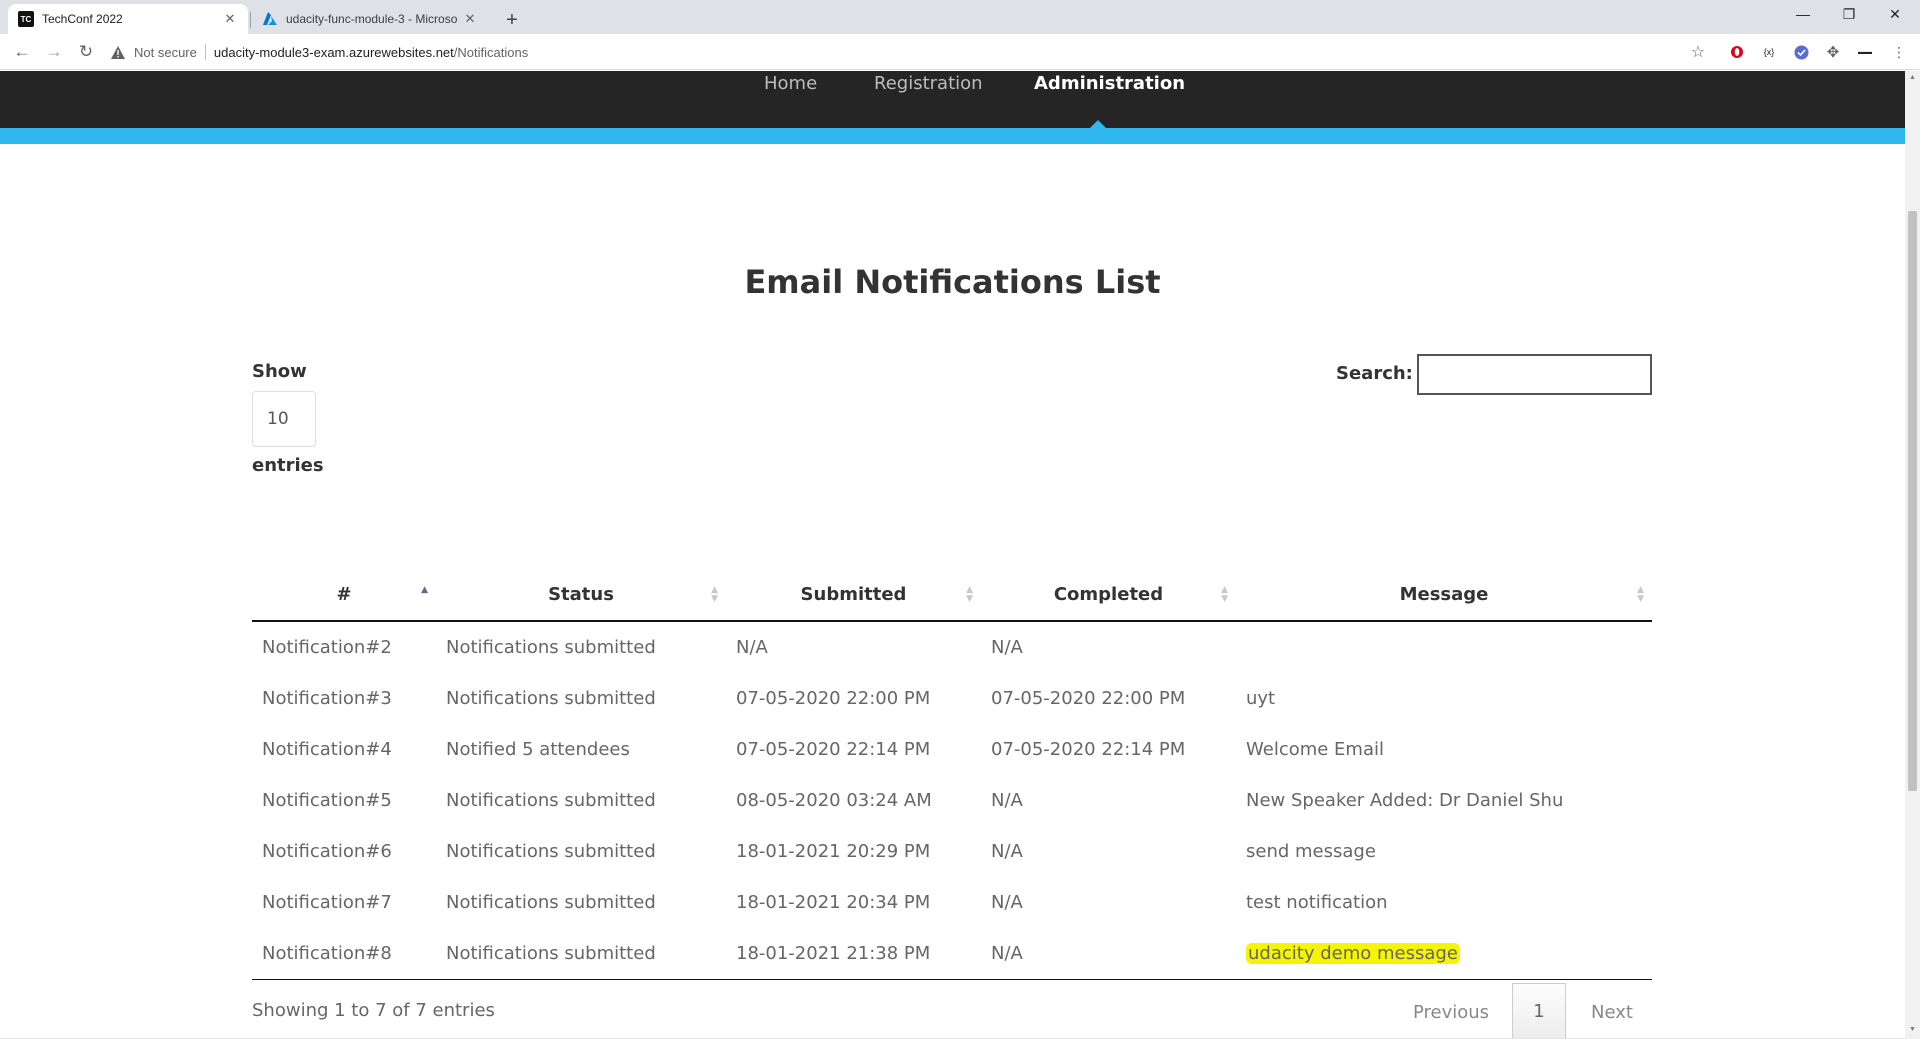 The height and width of the screenshot is (1039, 1920). I want to click on menu-kebab-icon: ⋮, so click(1899, 52).